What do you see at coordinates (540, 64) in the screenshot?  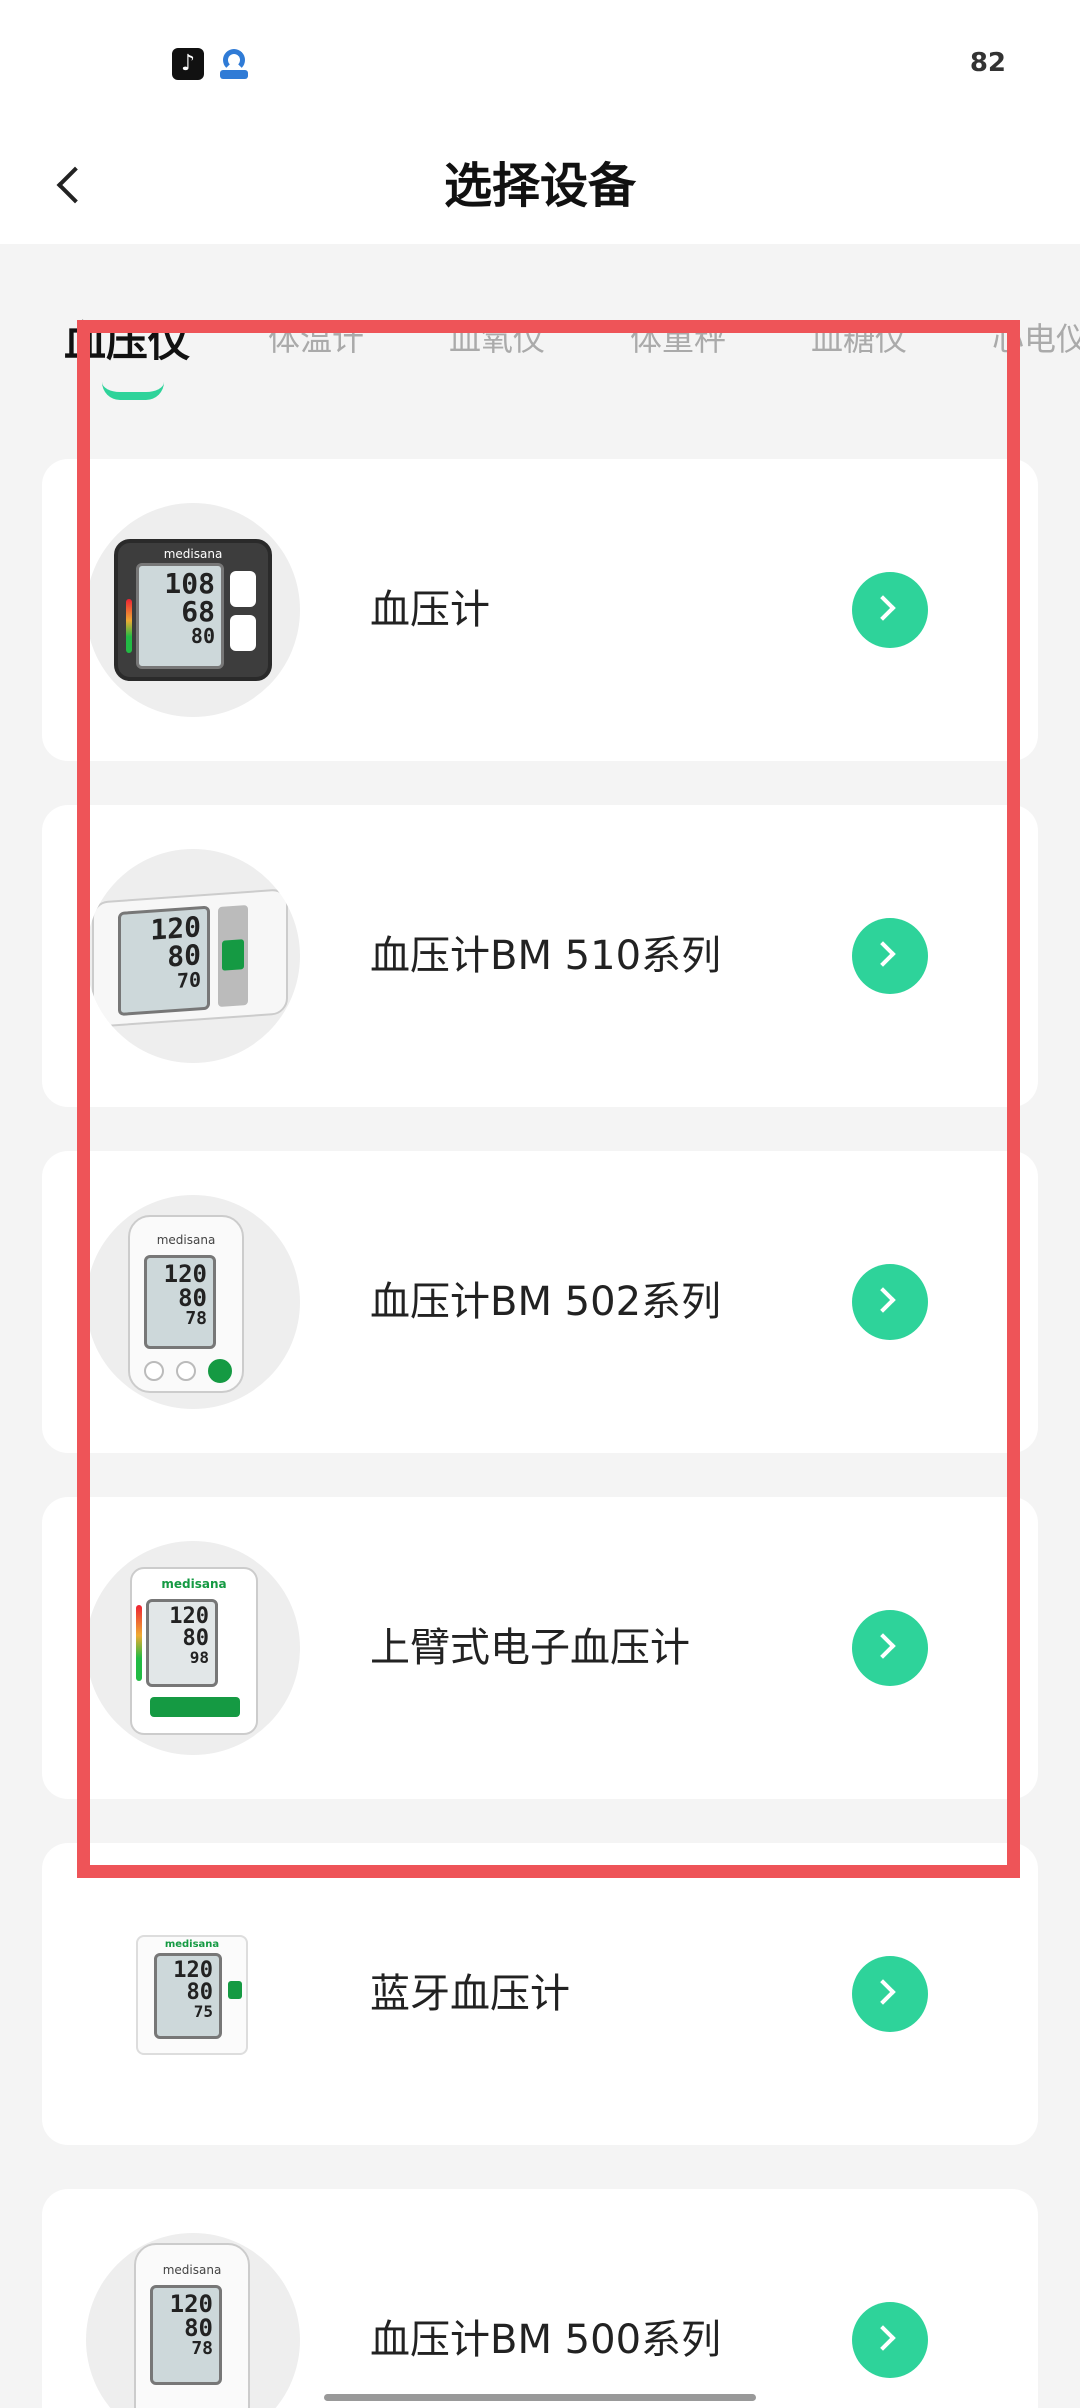 I see `status-bar: ♪ 82` at bounding box center [540, 64].